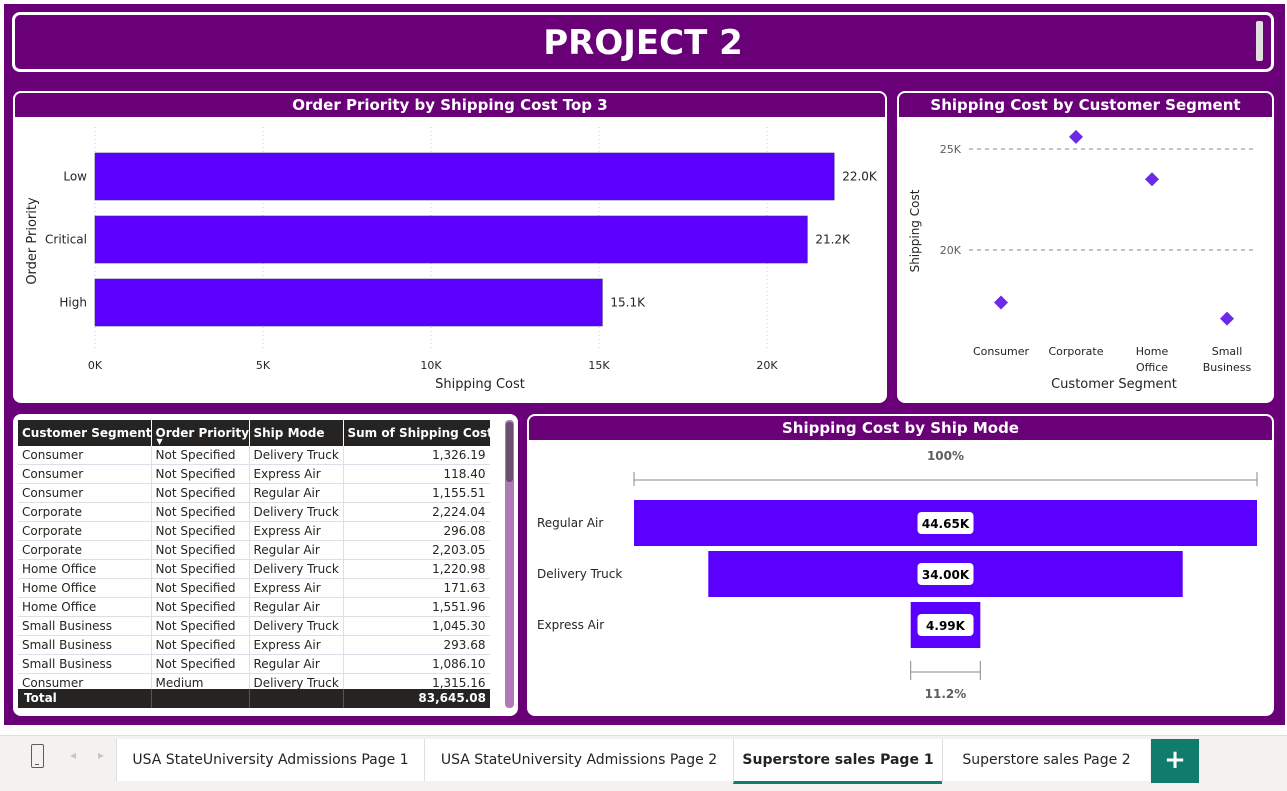 This screenshot has height=791, width=1287. What do you see at coordinates (1001, 302) in the screenshot?
I see `point-consumer` at bounding box center [1001, 302].